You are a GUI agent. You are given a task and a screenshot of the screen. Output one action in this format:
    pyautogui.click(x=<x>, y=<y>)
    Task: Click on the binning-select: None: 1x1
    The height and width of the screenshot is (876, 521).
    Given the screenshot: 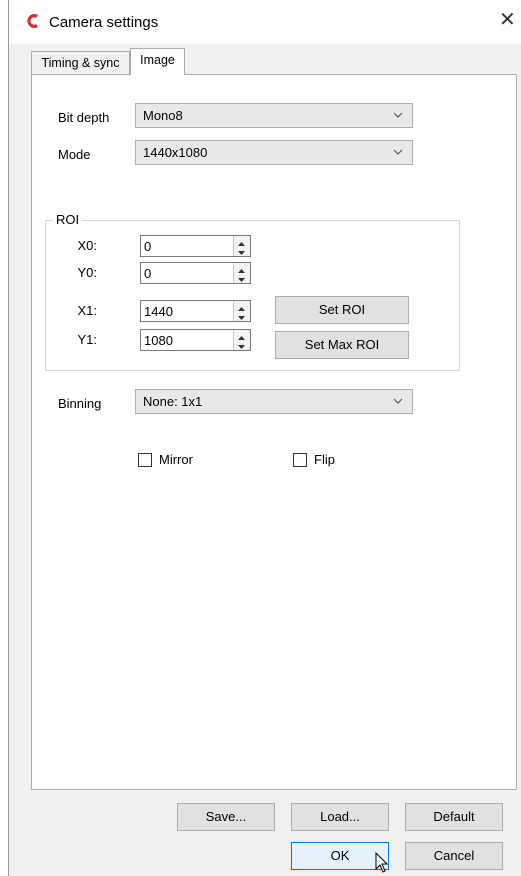 What is the action you would take?
    pyautogui.click(x=274, y=401)
    